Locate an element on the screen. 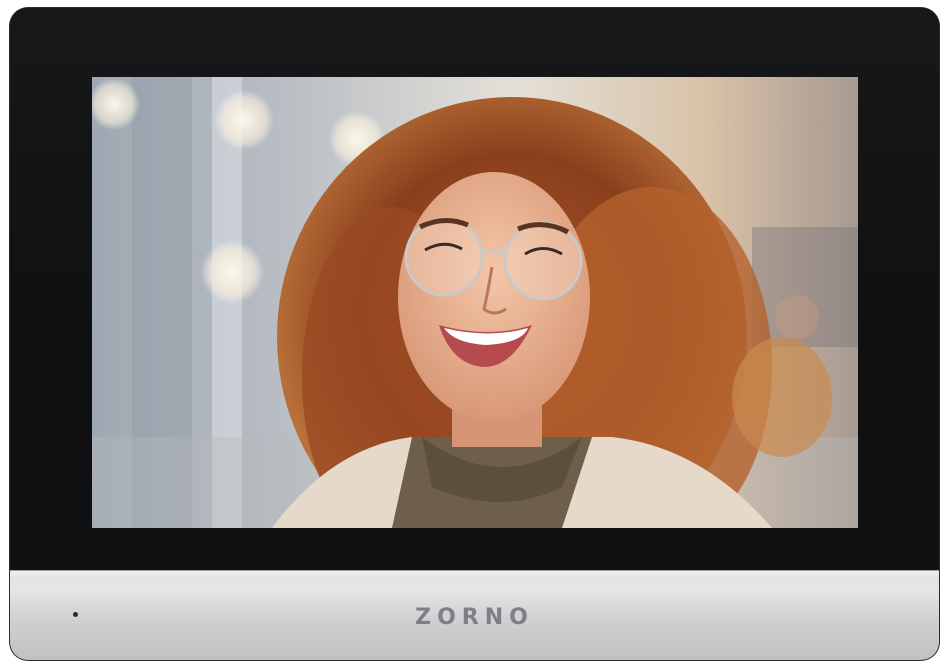 The width and height of the screenshot is (949, 664). control-panel: ZORNO is located at coordinates (474, 615).